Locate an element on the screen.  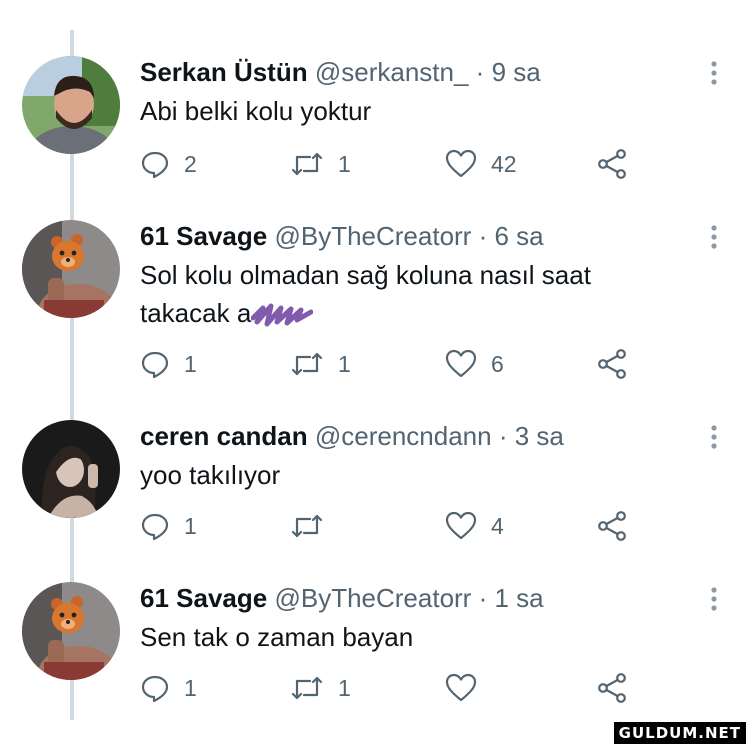
like-button: 4 is located at coordinates (474, 526).